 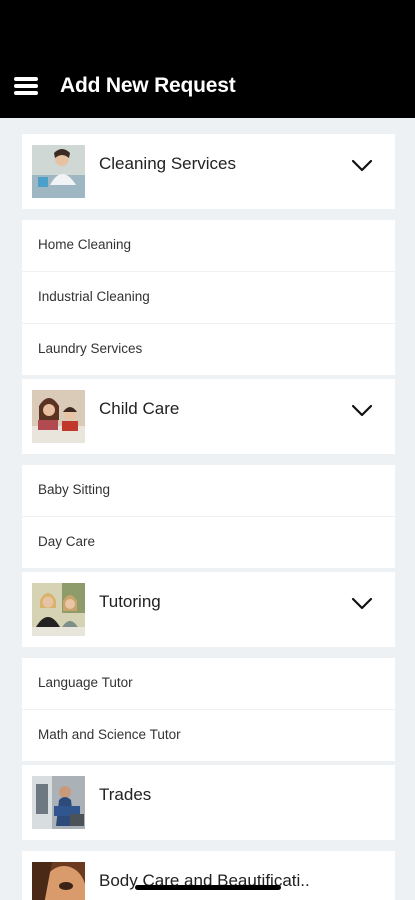 What do you see at coordinates (208, 735) in the screenshot?
I see `subcategory-math-science-tutor: Math and Science Tutor` at bounding box center [208, 735].